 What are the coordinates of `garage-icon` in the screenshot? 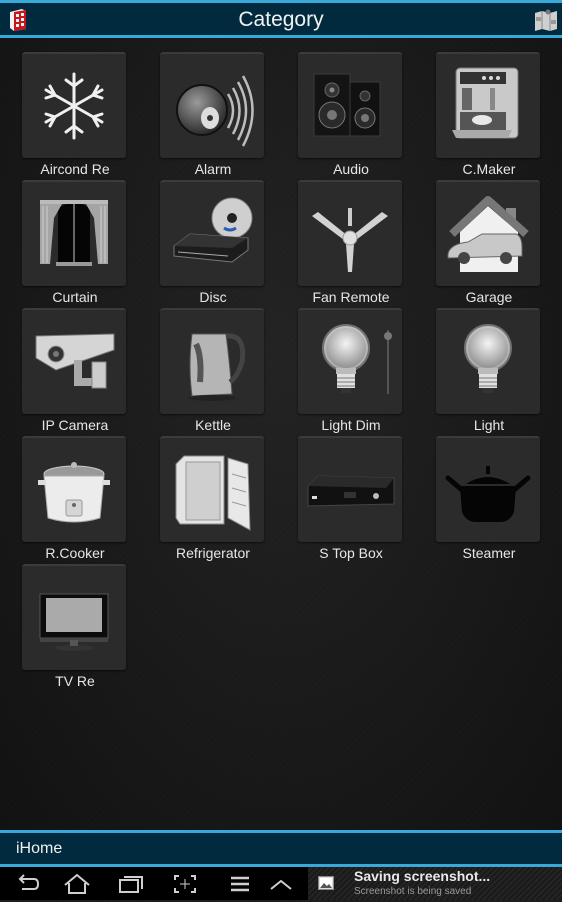 It's located at (488, 234).